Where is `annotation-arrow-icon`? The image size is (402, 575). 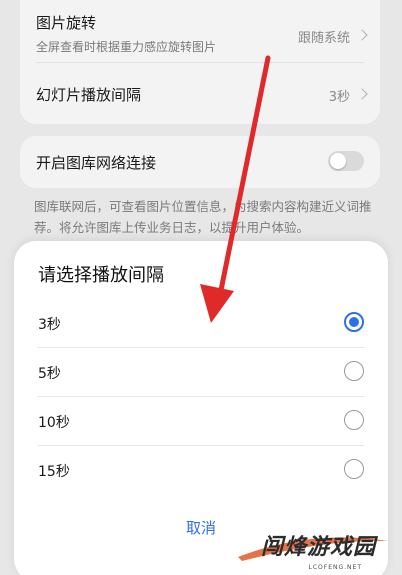
annotation-arrow-icon is located at coordinates (235, 189).